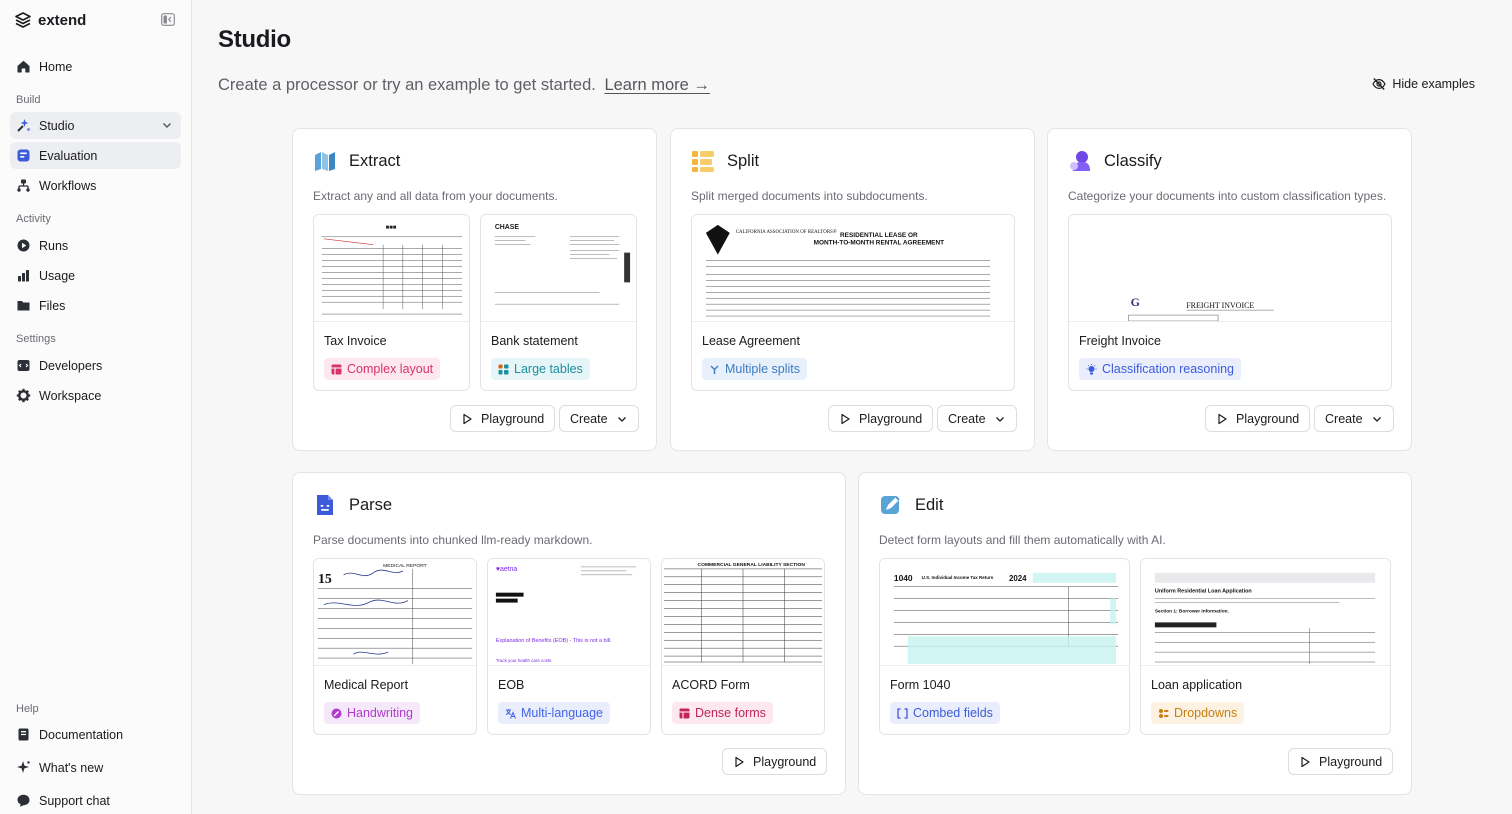 The width and height of the screenshot is (1512, 814). I want to click on tag-label: Dense forms, so click(730, 713).